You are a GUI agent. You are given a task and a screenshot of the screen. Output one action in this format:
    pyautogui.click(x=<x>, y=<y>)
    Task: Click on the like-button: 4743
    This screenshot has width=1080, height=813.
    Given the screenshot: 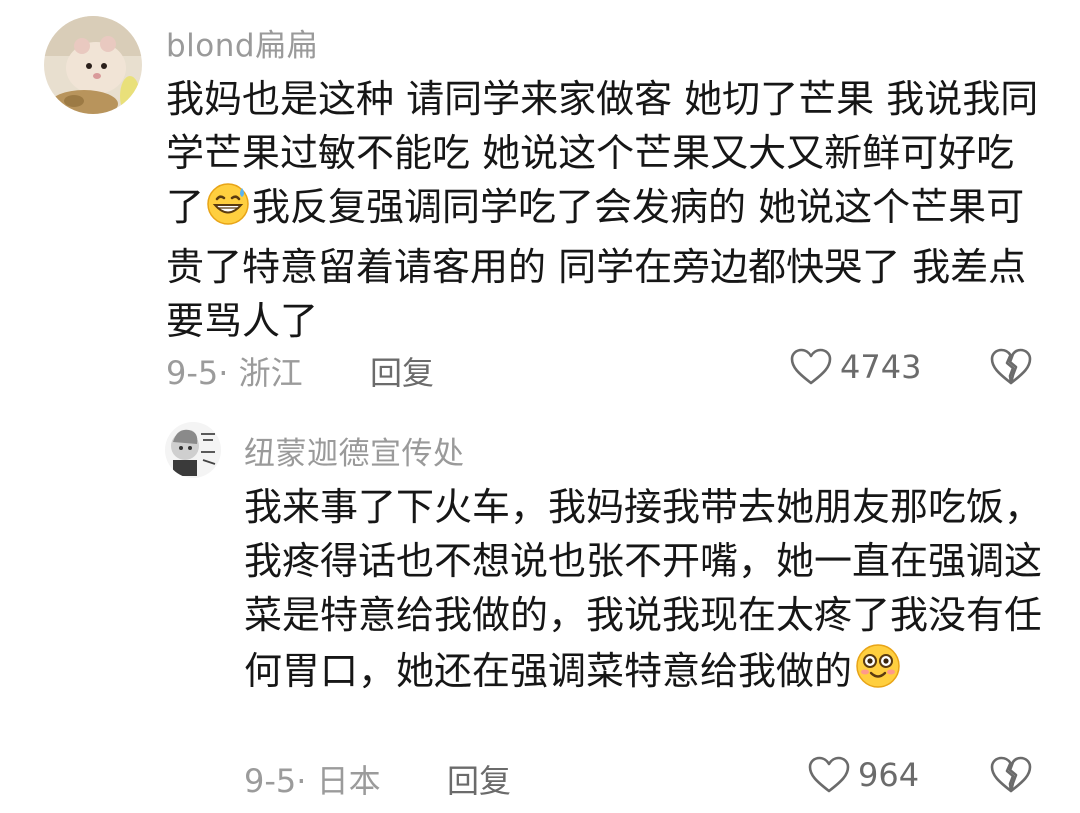 What is the action you would take?
    pyautogui.click(x=855, y=367)
    